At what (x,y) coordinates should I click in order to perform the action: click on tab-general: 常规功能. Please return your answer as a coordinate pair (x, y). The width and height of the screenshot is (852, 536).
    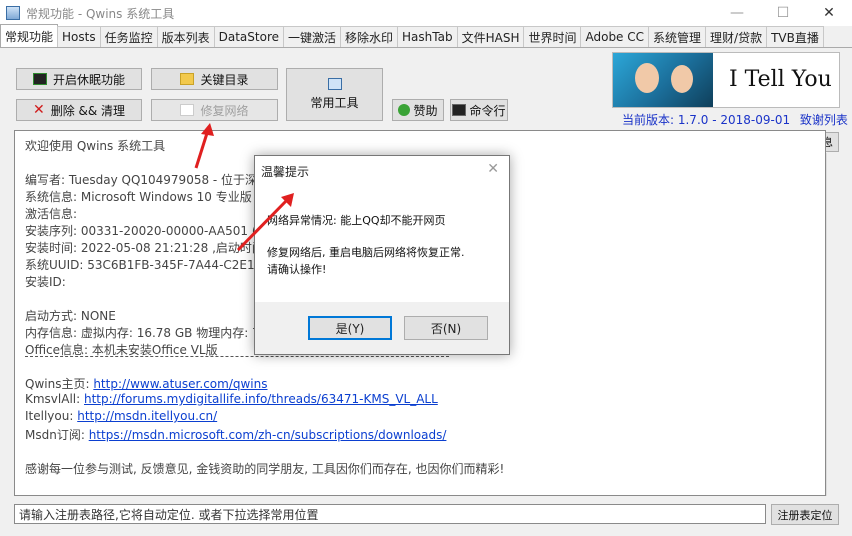
    Looking at the image, I should click on (29, 35).